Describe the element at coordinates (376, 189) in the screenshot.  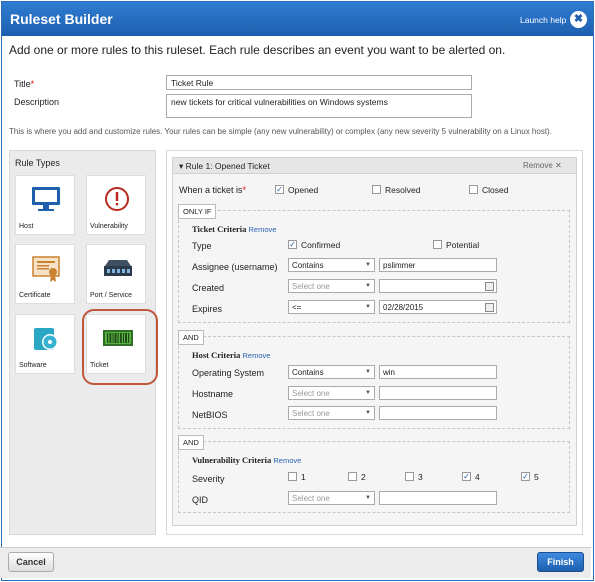
I see `resolved-checkbox` at that location.